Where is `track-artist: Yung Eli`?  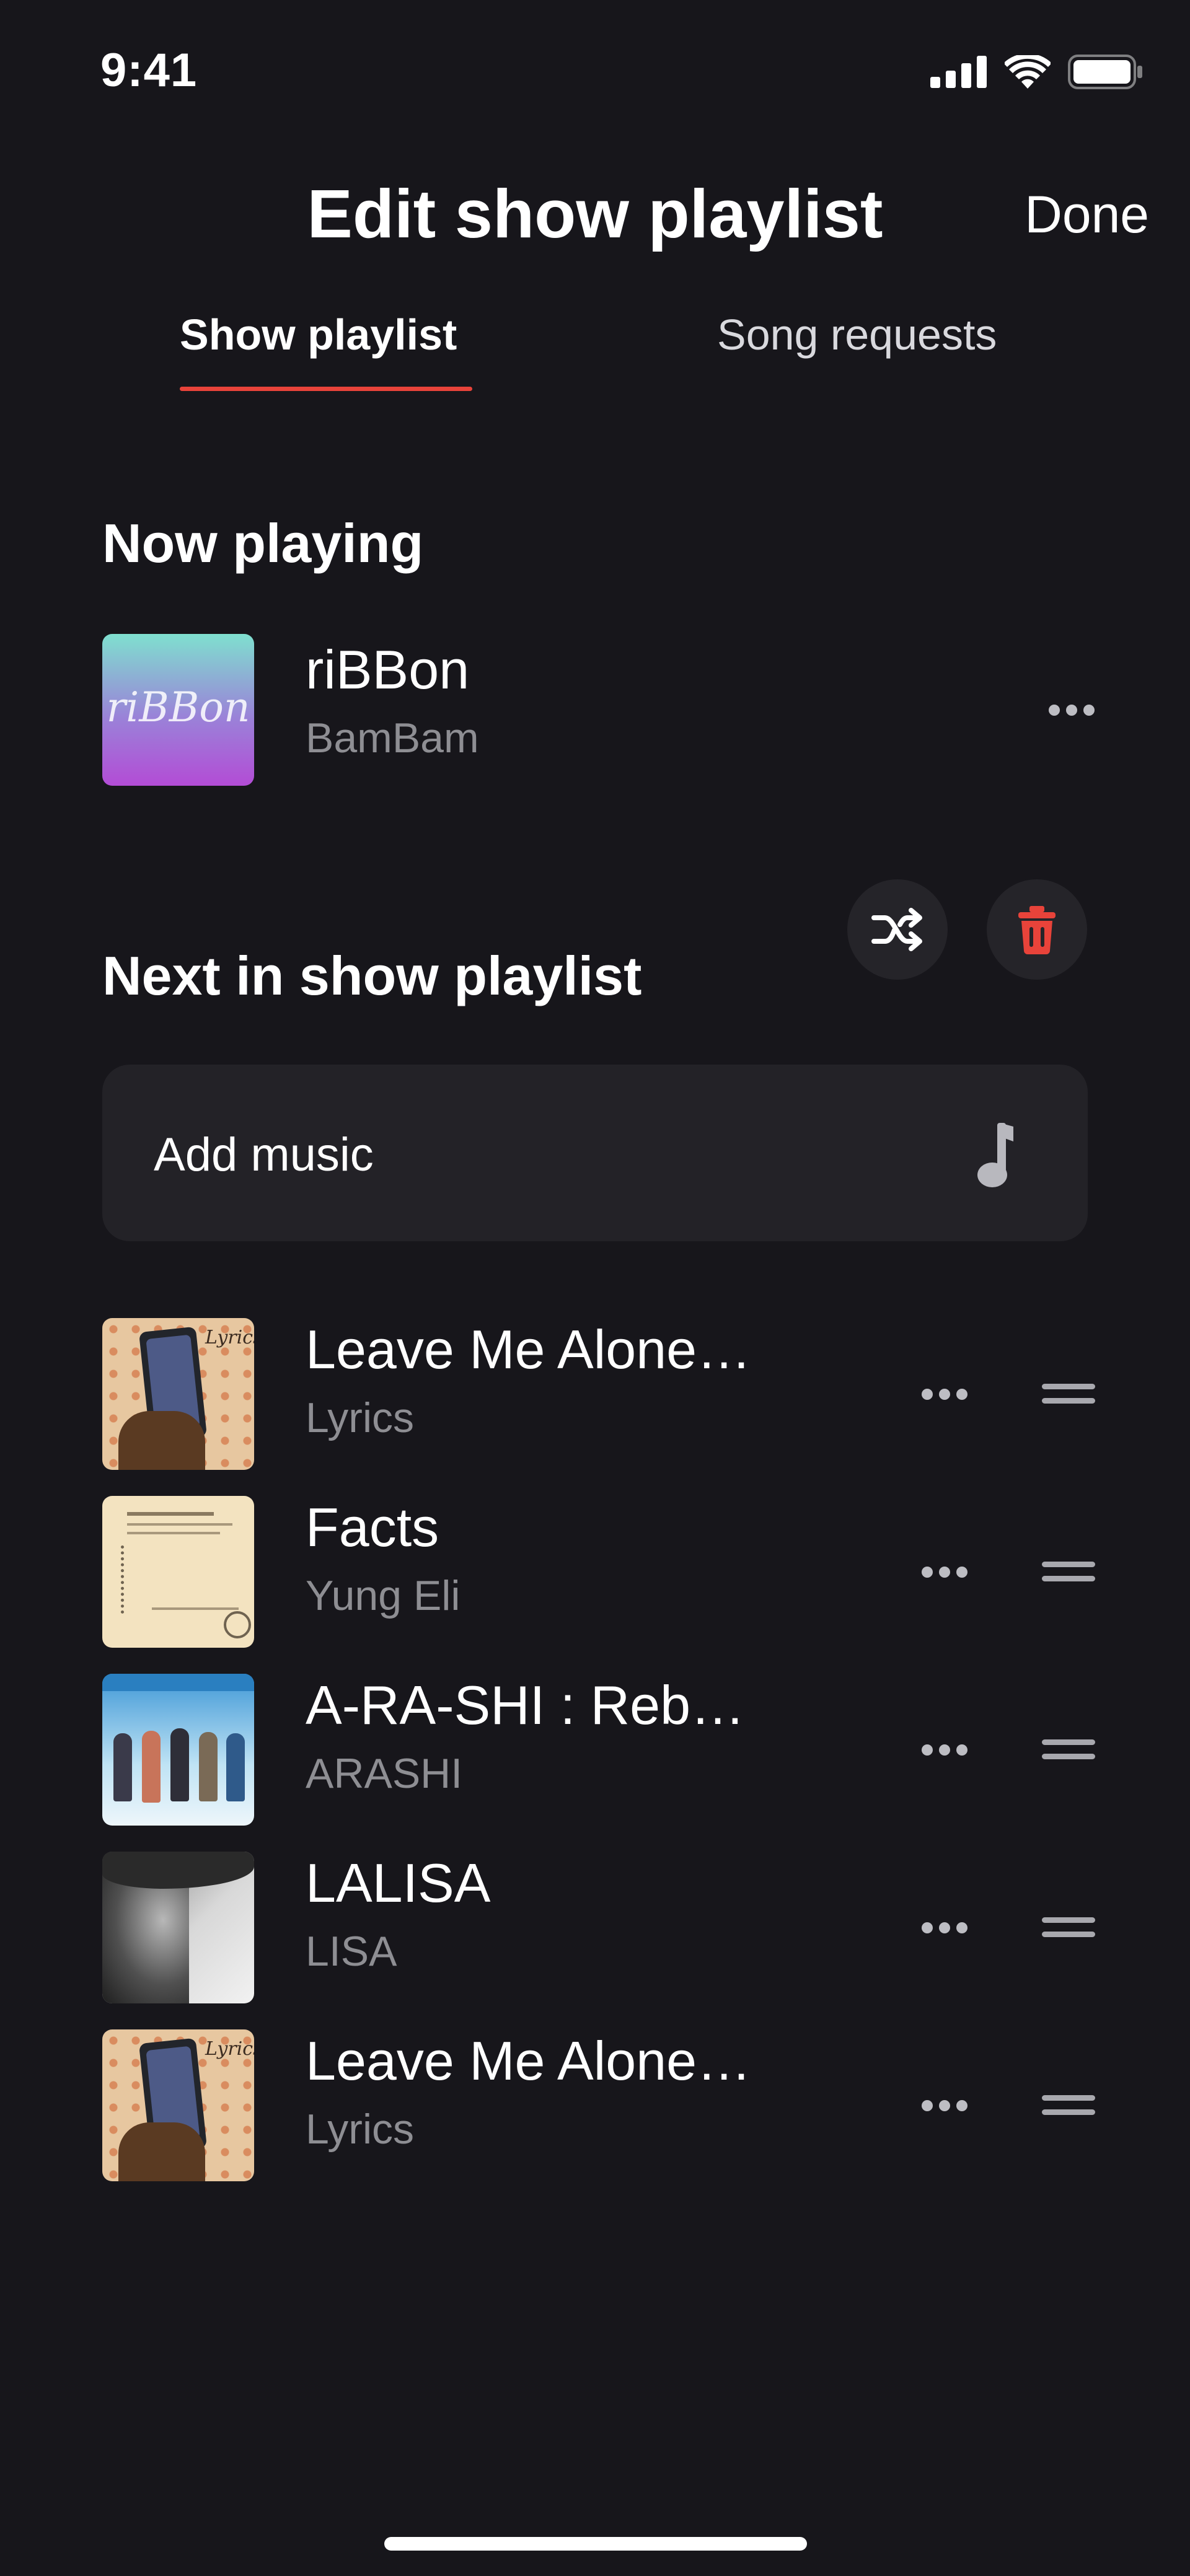 track-artist: Yung Eli is located at coordinates (383, 1596).